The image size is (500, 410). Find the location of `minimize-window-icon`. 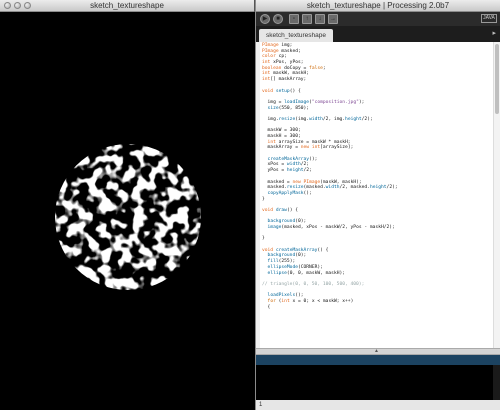

minimize-window-icon is located at coordinates (17, 5).